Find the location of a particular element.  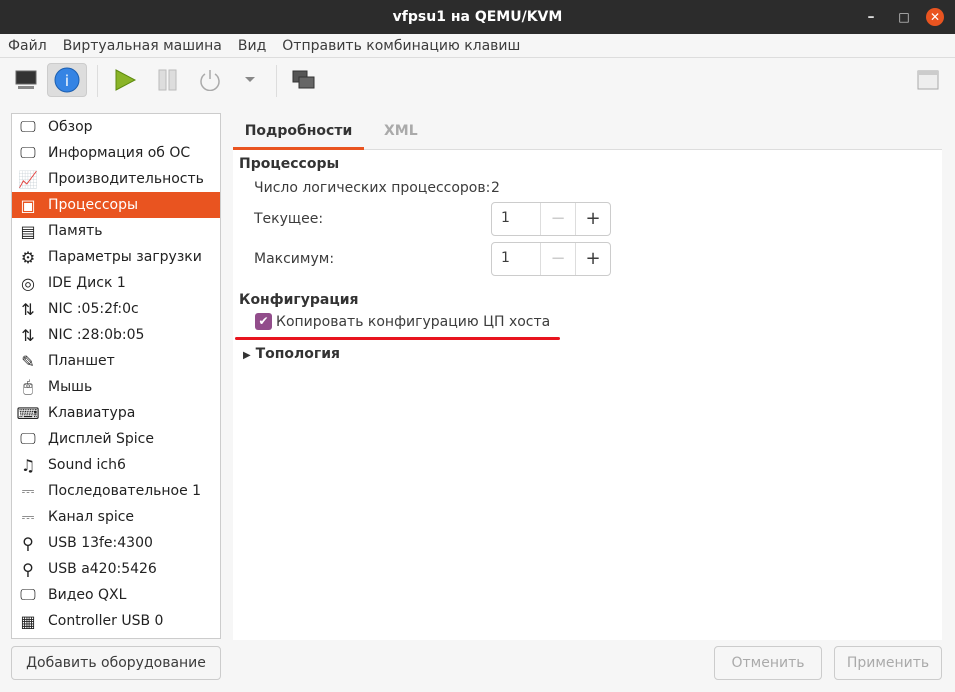

sidebar-item-label: USB a420:5426 is located at coordinates (102, 569).